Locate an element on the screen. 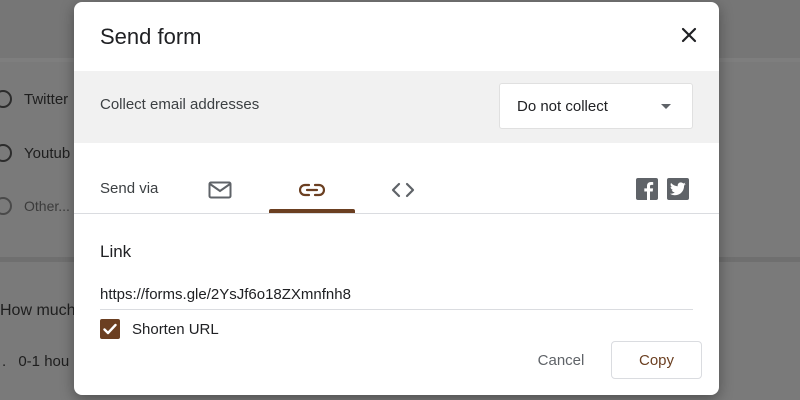  dialog-title: Send form is located at coordinates (151, 36).